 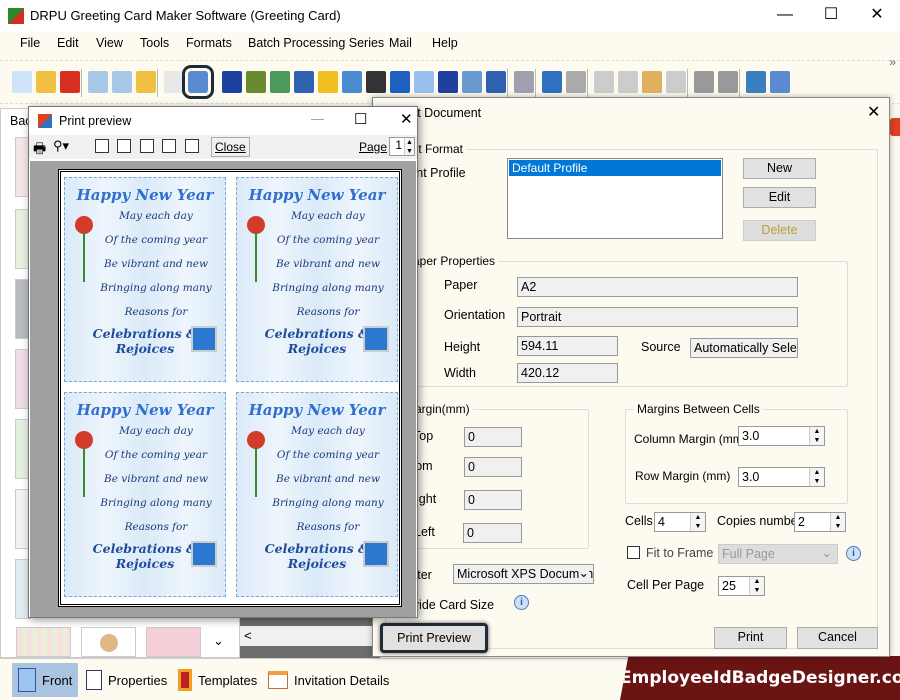 What do you see at coordinates (704, 82) in the screenshot?
I see `bring-front-icon` at bounding box center [704, 82].